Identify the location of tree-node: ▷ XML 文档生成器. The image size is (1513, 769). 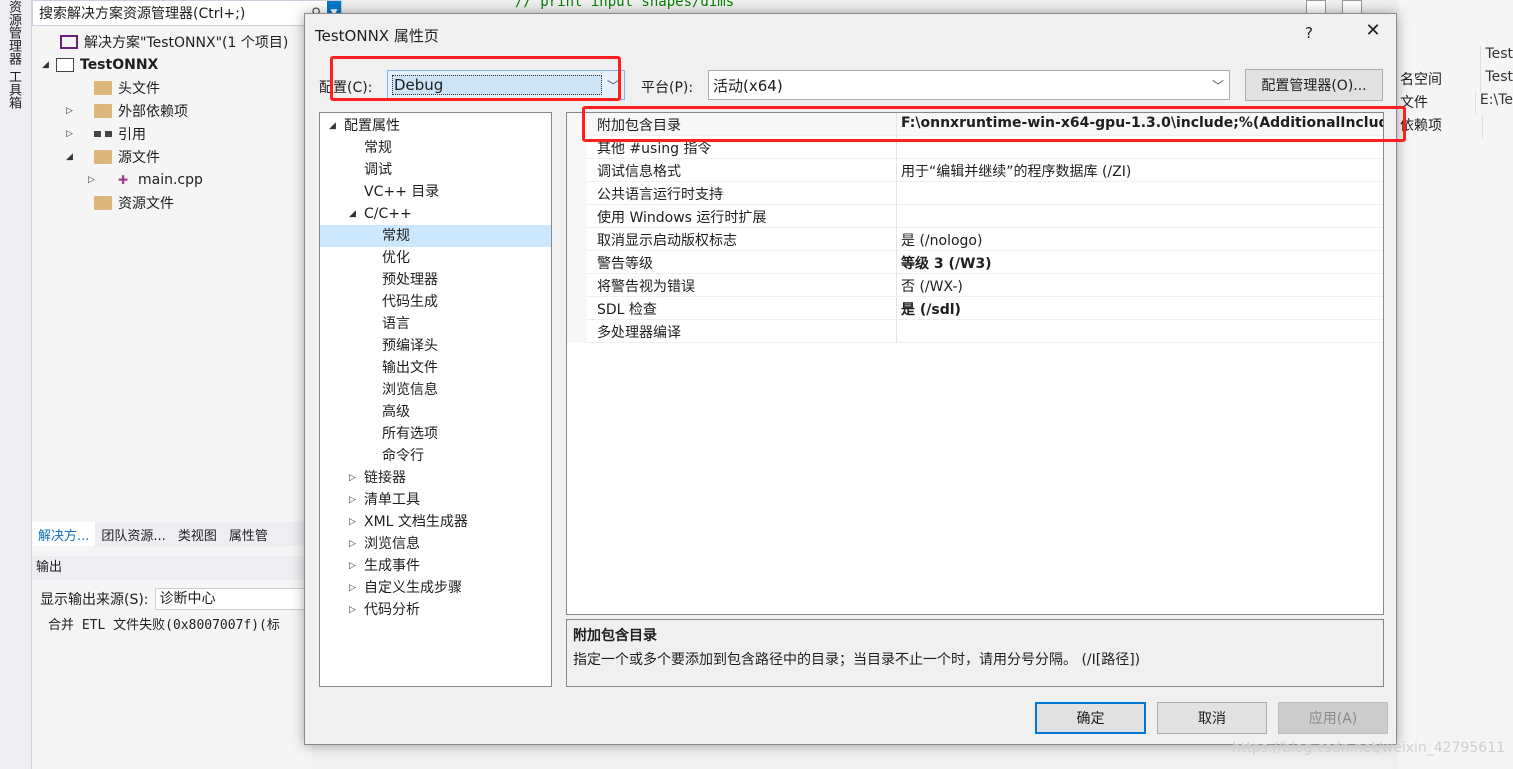
(435, 522).